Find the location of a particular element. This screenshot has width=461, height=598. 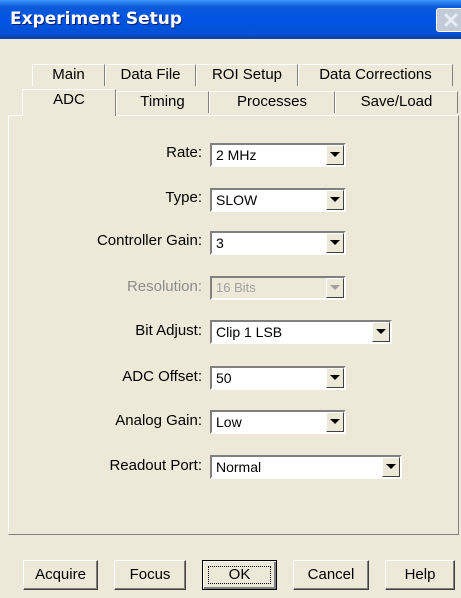

type-value: SLOW is located at coordinates (237, 200).